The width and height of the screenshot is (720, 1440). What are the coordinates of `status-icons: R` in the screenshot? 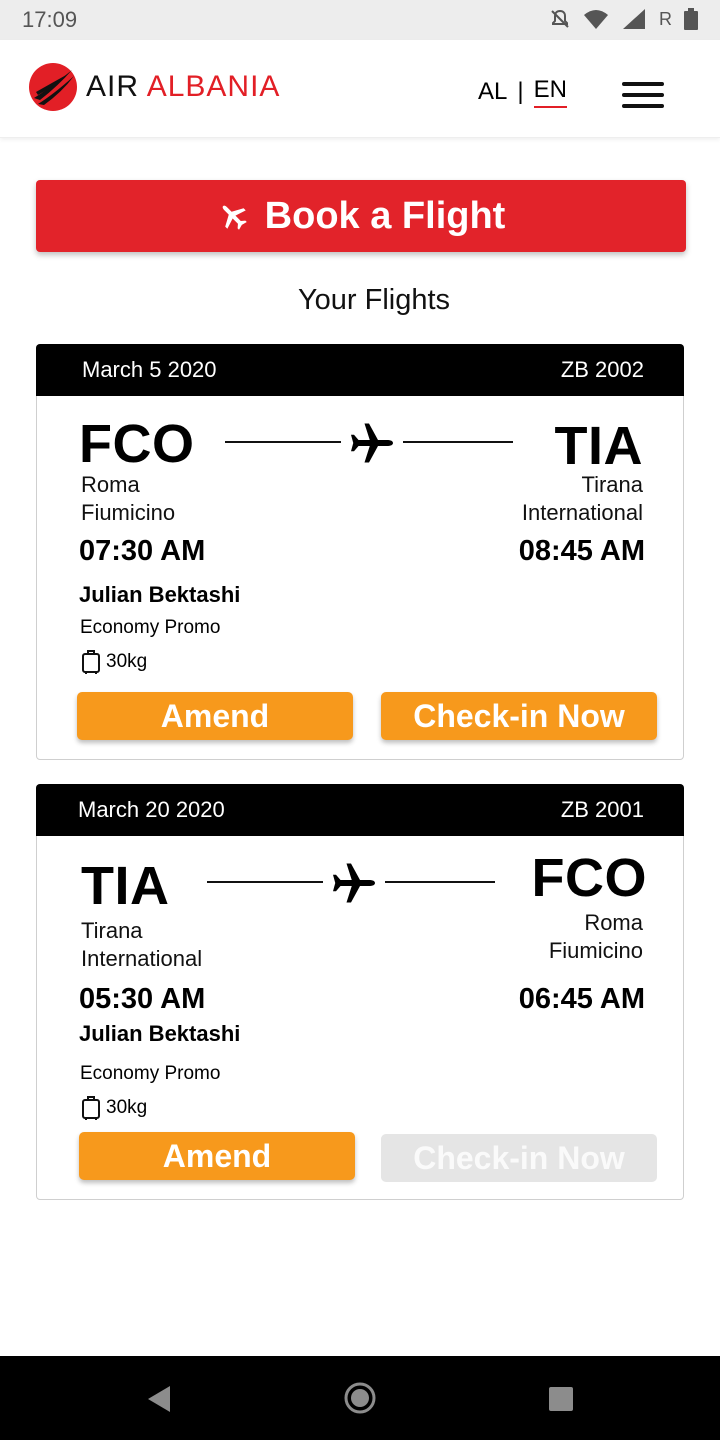 It's located at (623, 19).